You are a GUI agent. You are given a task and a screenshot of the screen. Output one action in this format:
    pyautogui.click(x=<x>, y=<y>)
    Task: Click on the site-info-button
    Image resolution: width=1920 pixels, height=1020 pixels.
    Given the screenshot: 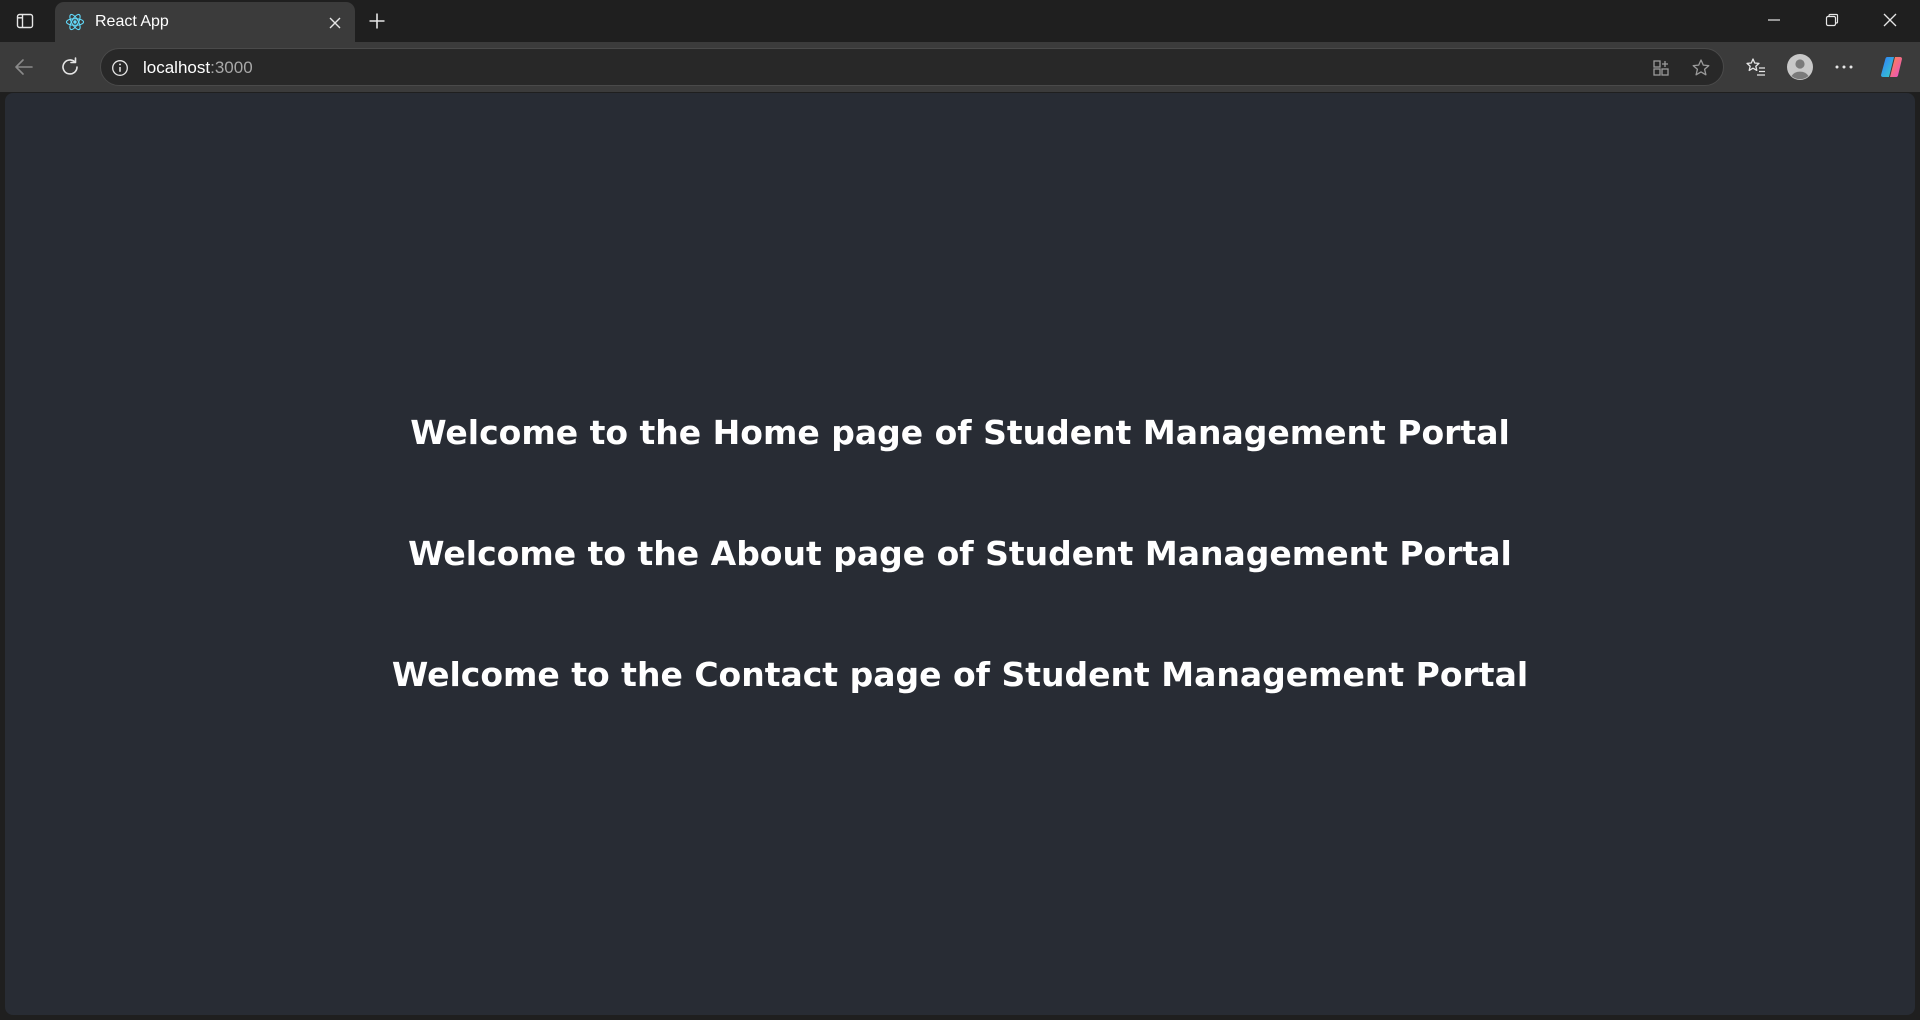 What is the action you would take?
    pyautogui.click(x=120, y=68)
    